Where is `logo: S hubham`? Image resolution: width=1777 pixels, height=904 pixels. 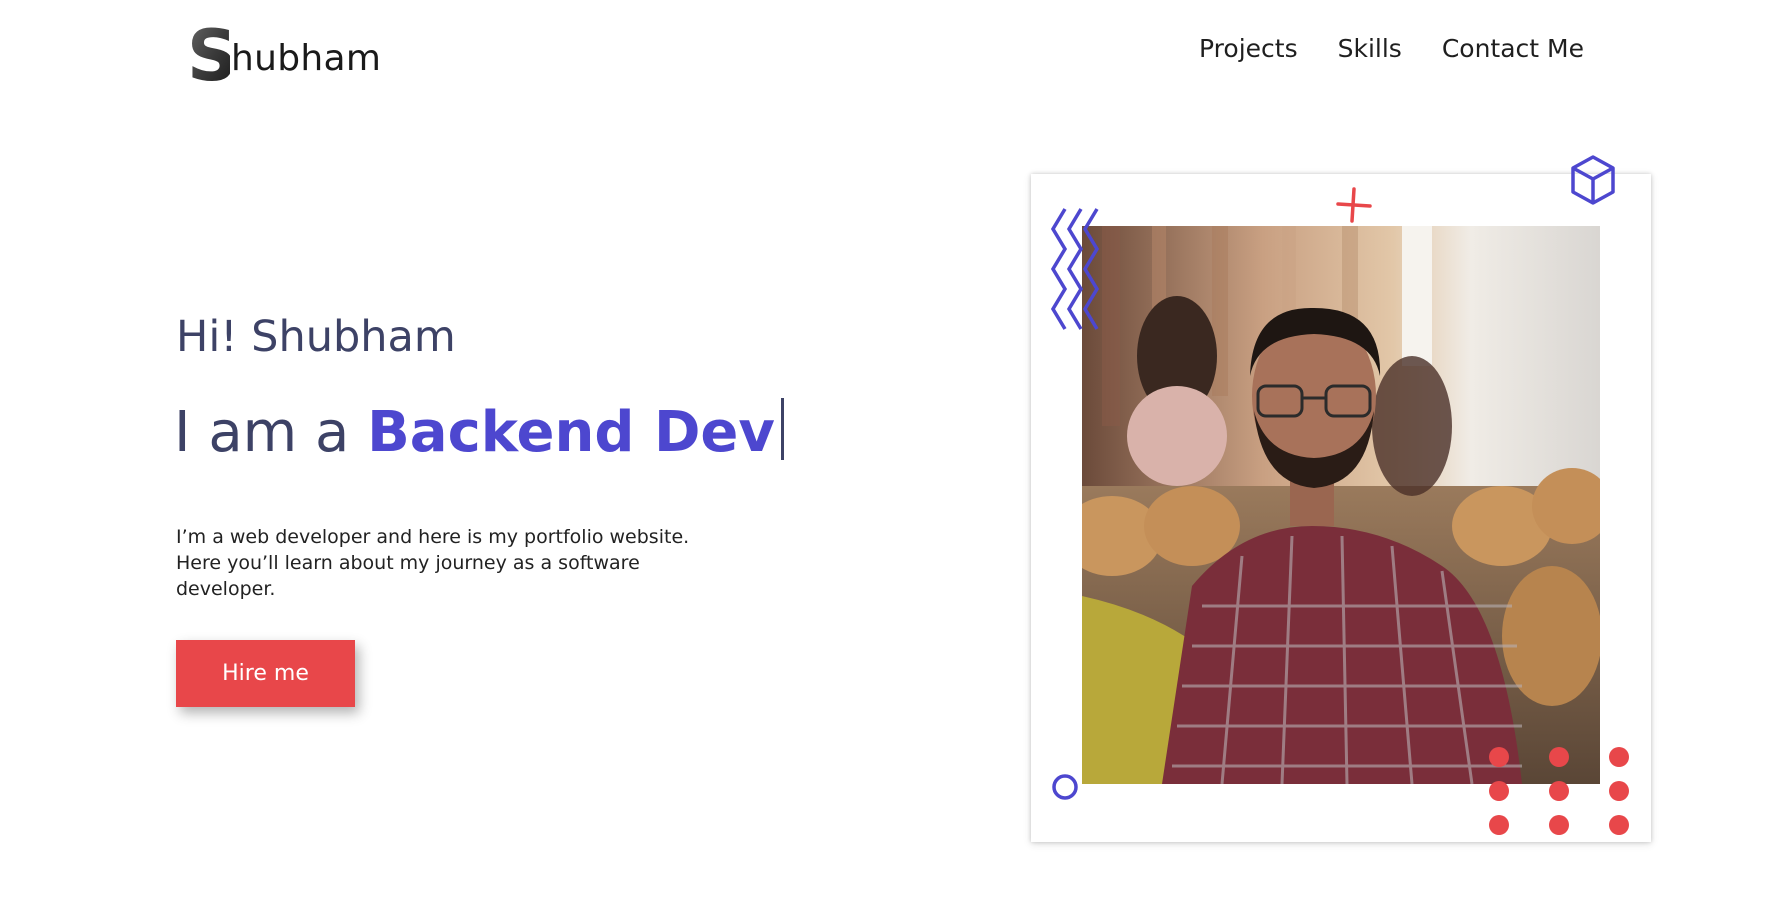 logo: S hubham is located at coordinates (283, 55).